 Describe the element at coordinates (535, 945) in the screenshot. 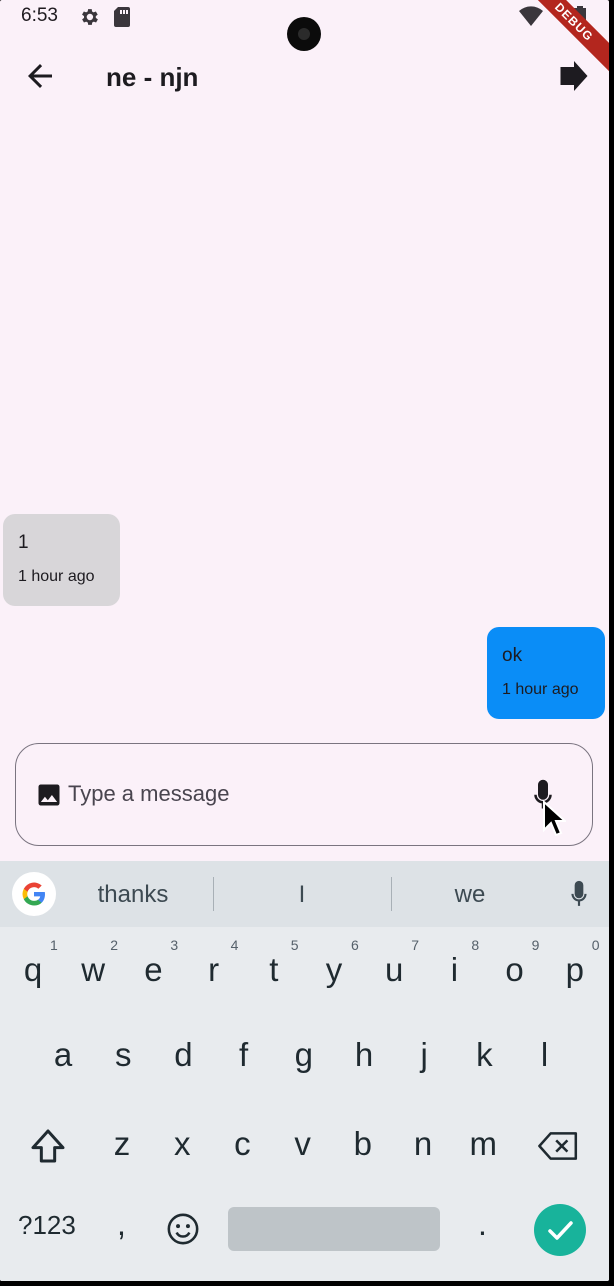

I see `key-hint: 9` at that location.